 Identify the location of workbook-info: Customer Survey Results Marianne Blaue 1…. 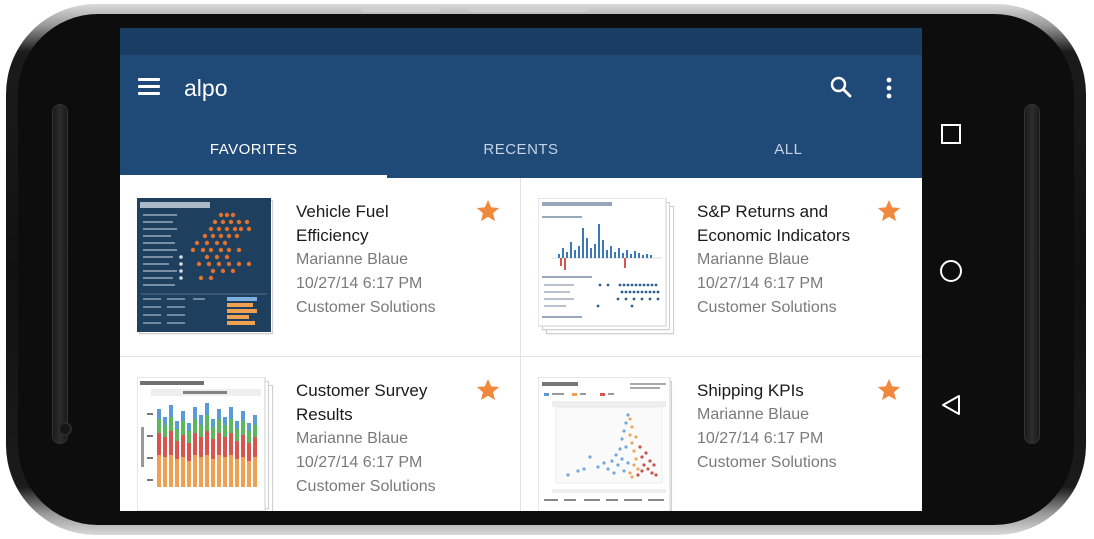
(391, 439).